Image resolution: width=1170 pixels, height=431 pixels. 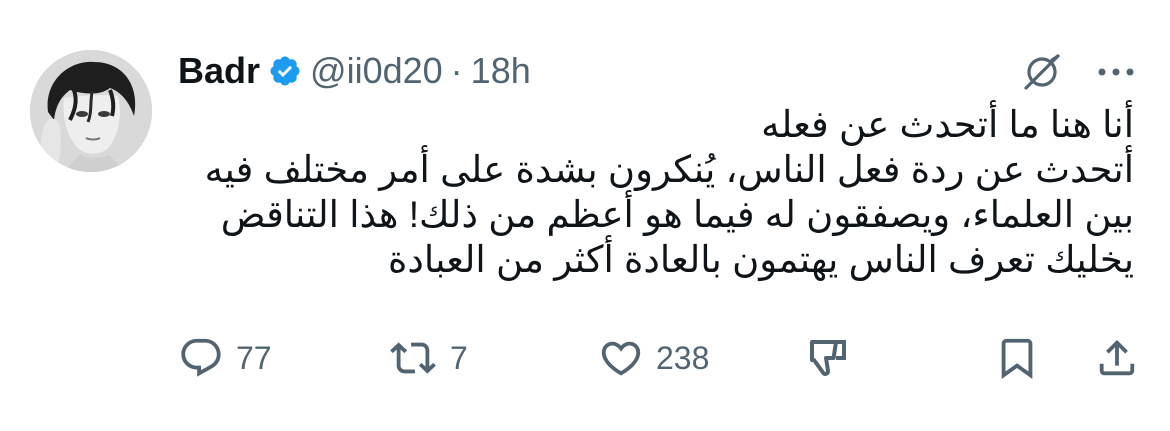 What do you see at coordinates (413, 358) in the screenshot?
I see `retweet-icon` at bounding box center [413, 358].